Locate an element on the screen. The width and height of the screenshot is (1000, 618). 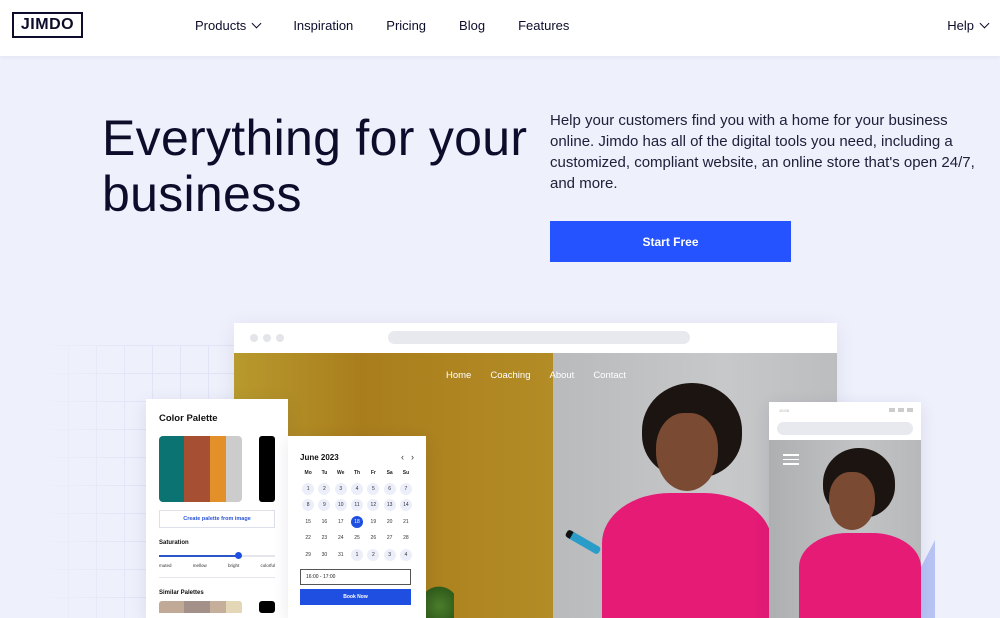
calendar-day: 27 is located at coordinates (390, 538).